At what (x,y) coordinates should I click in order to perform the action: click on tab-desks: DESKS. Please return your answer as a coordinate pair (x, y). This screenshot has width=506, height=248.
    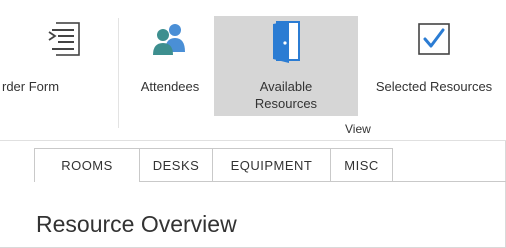
    Looking at the image, I should click on (176, 165).